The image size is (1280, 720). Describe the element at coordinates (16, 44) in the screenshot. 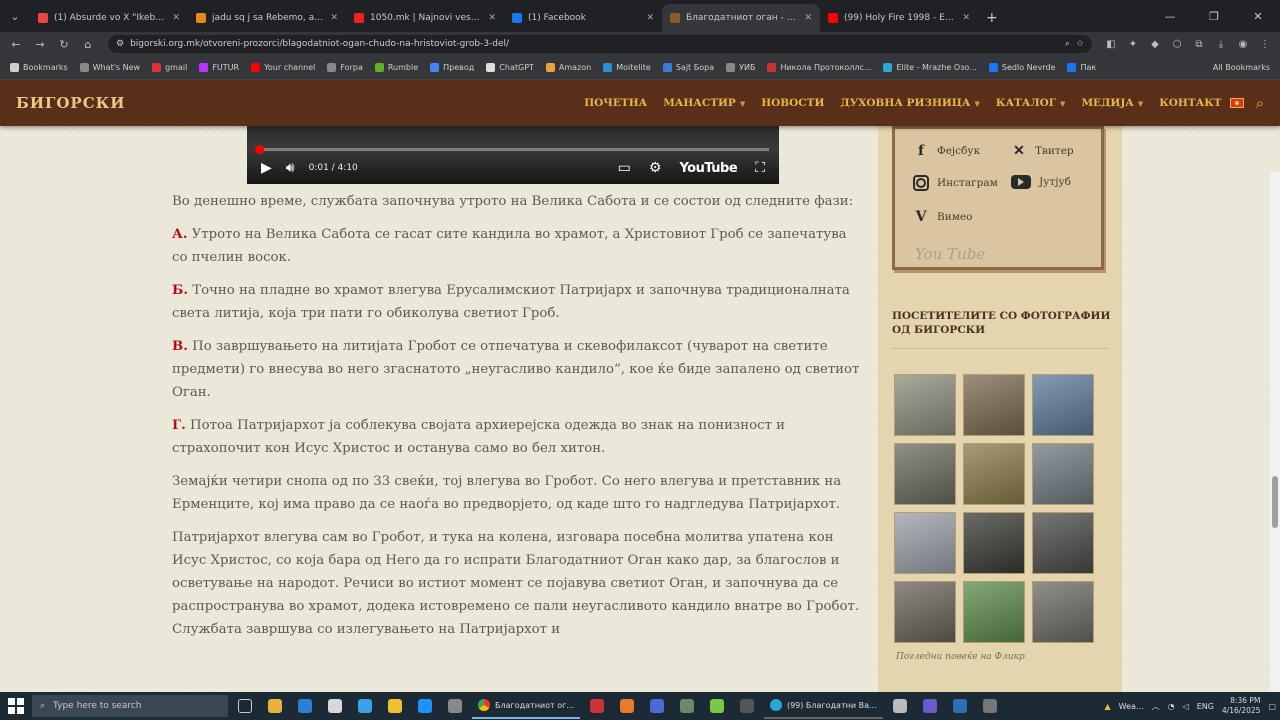

I see `back-icon: ←` at that location.